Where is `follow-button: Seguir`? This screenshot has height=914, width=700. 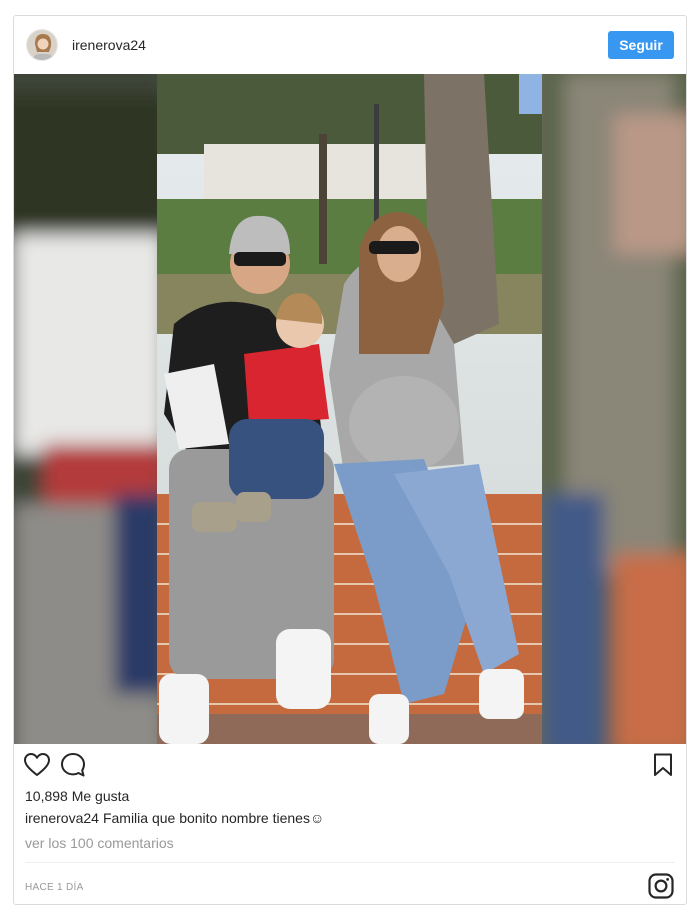 follow-button: Seguir is located at coordinates (641, 45).